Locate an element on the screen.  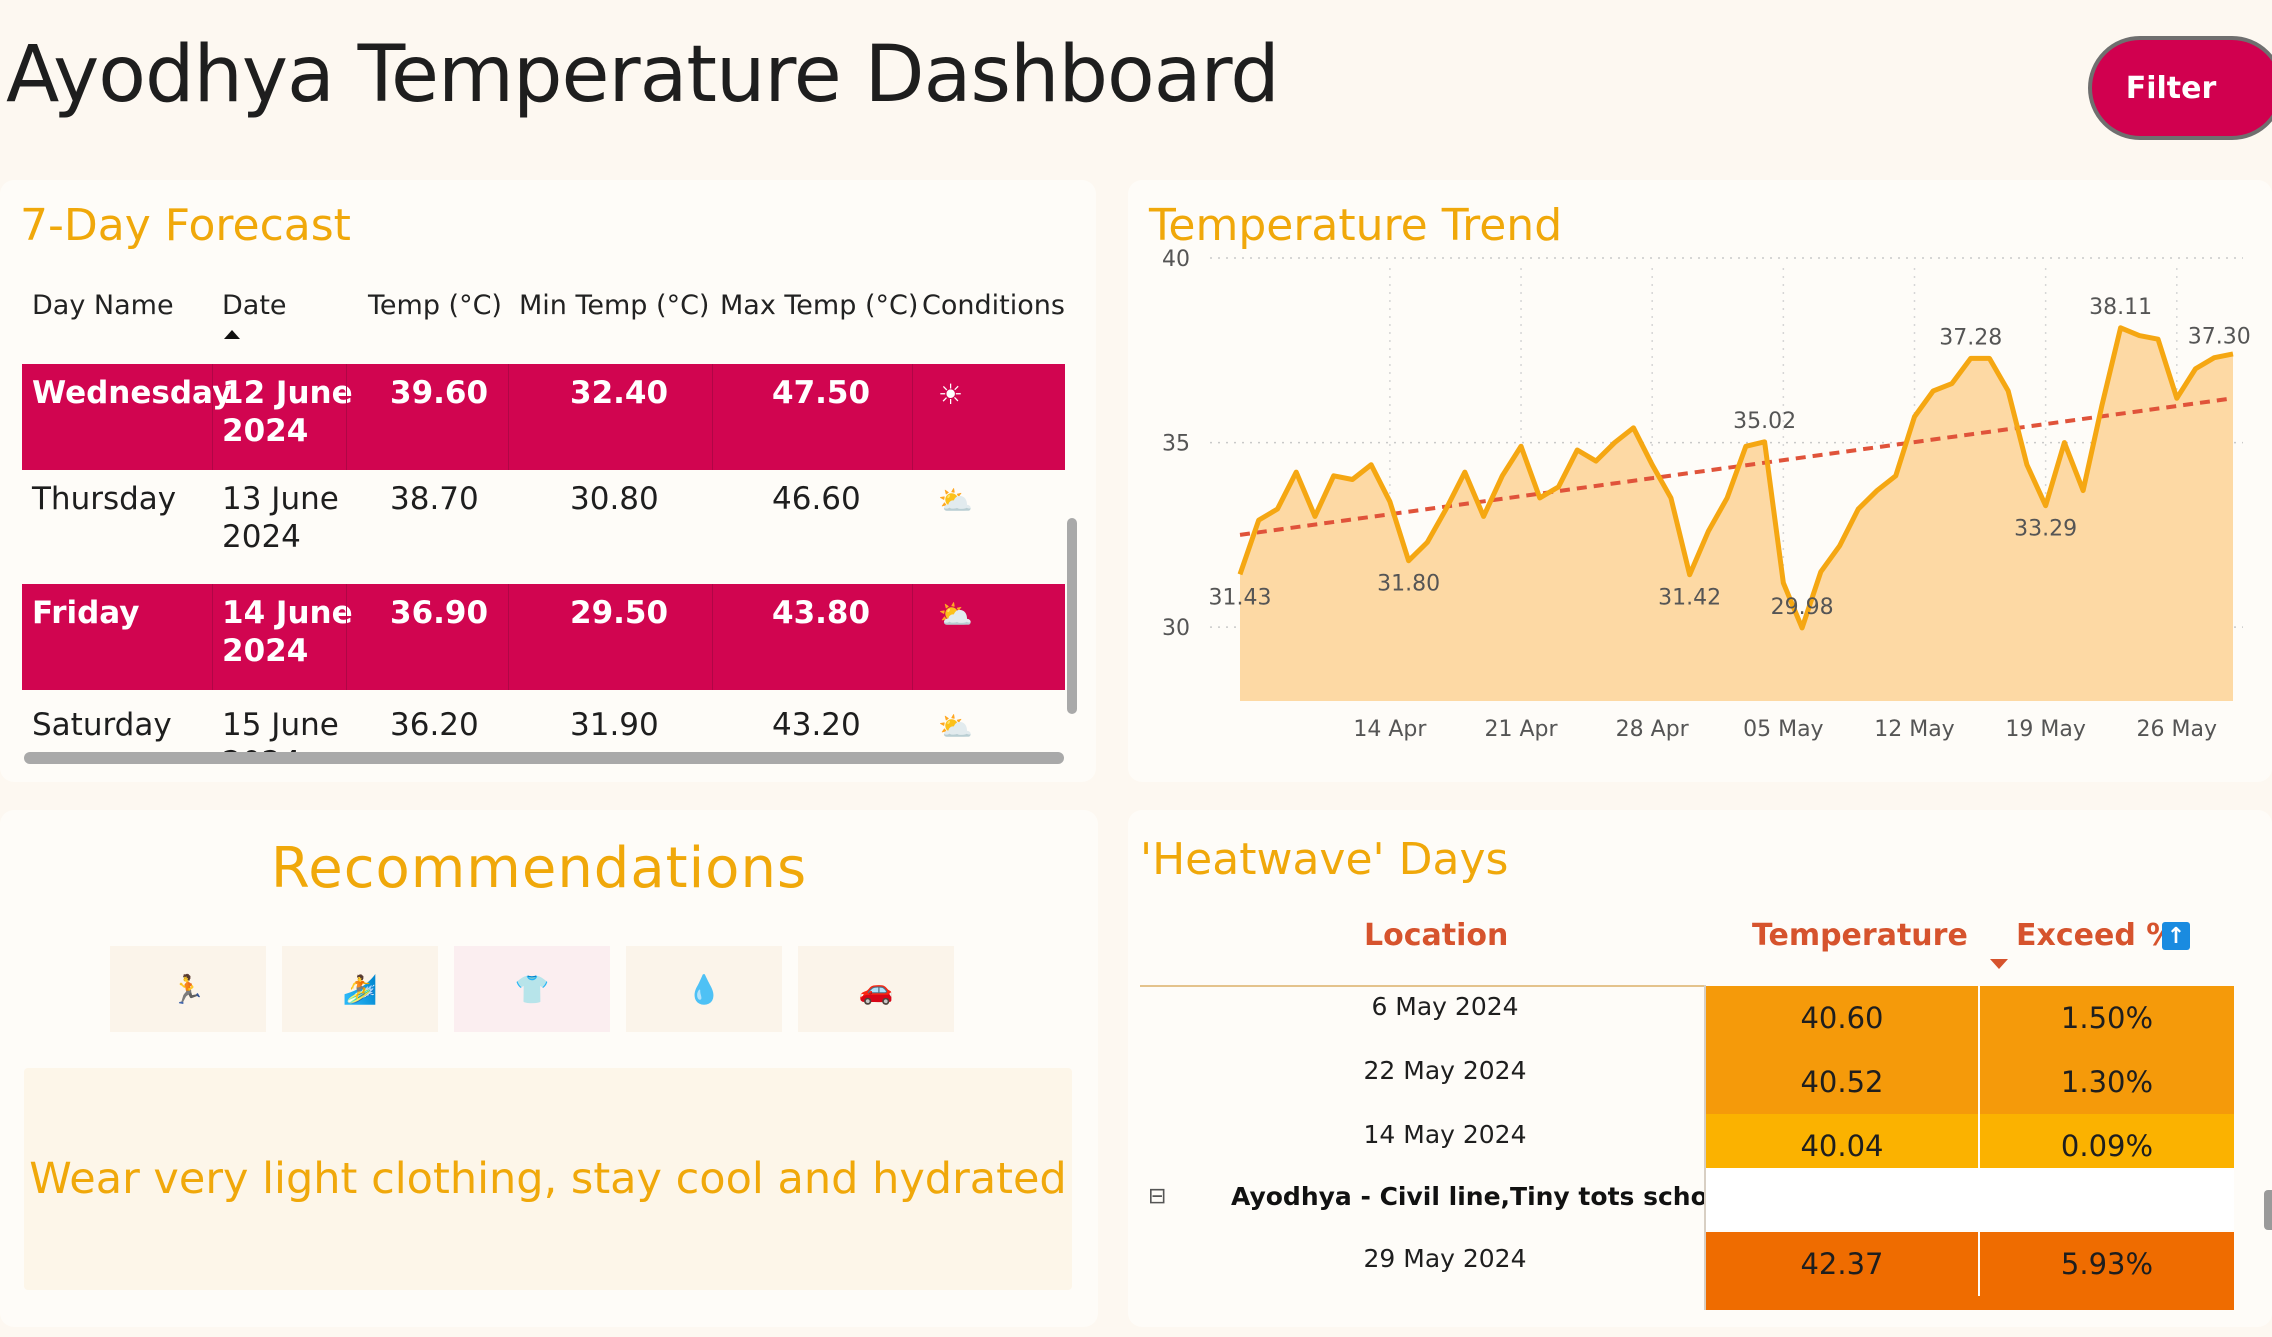
min-temp-cell: 32.40 is located at coordinates (619, 393).